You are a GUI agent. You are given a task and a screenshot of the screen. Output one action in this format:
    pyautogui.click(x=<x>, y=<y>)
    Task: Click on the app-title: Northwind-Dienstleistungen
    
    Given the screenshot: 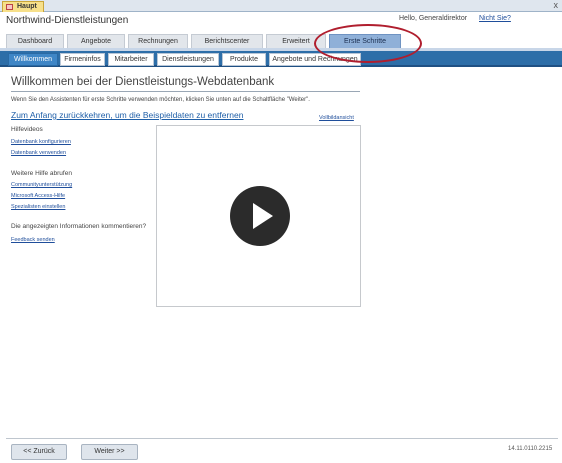 What is the action you would take?
    pyautogui.click(x=67, y=20)
    